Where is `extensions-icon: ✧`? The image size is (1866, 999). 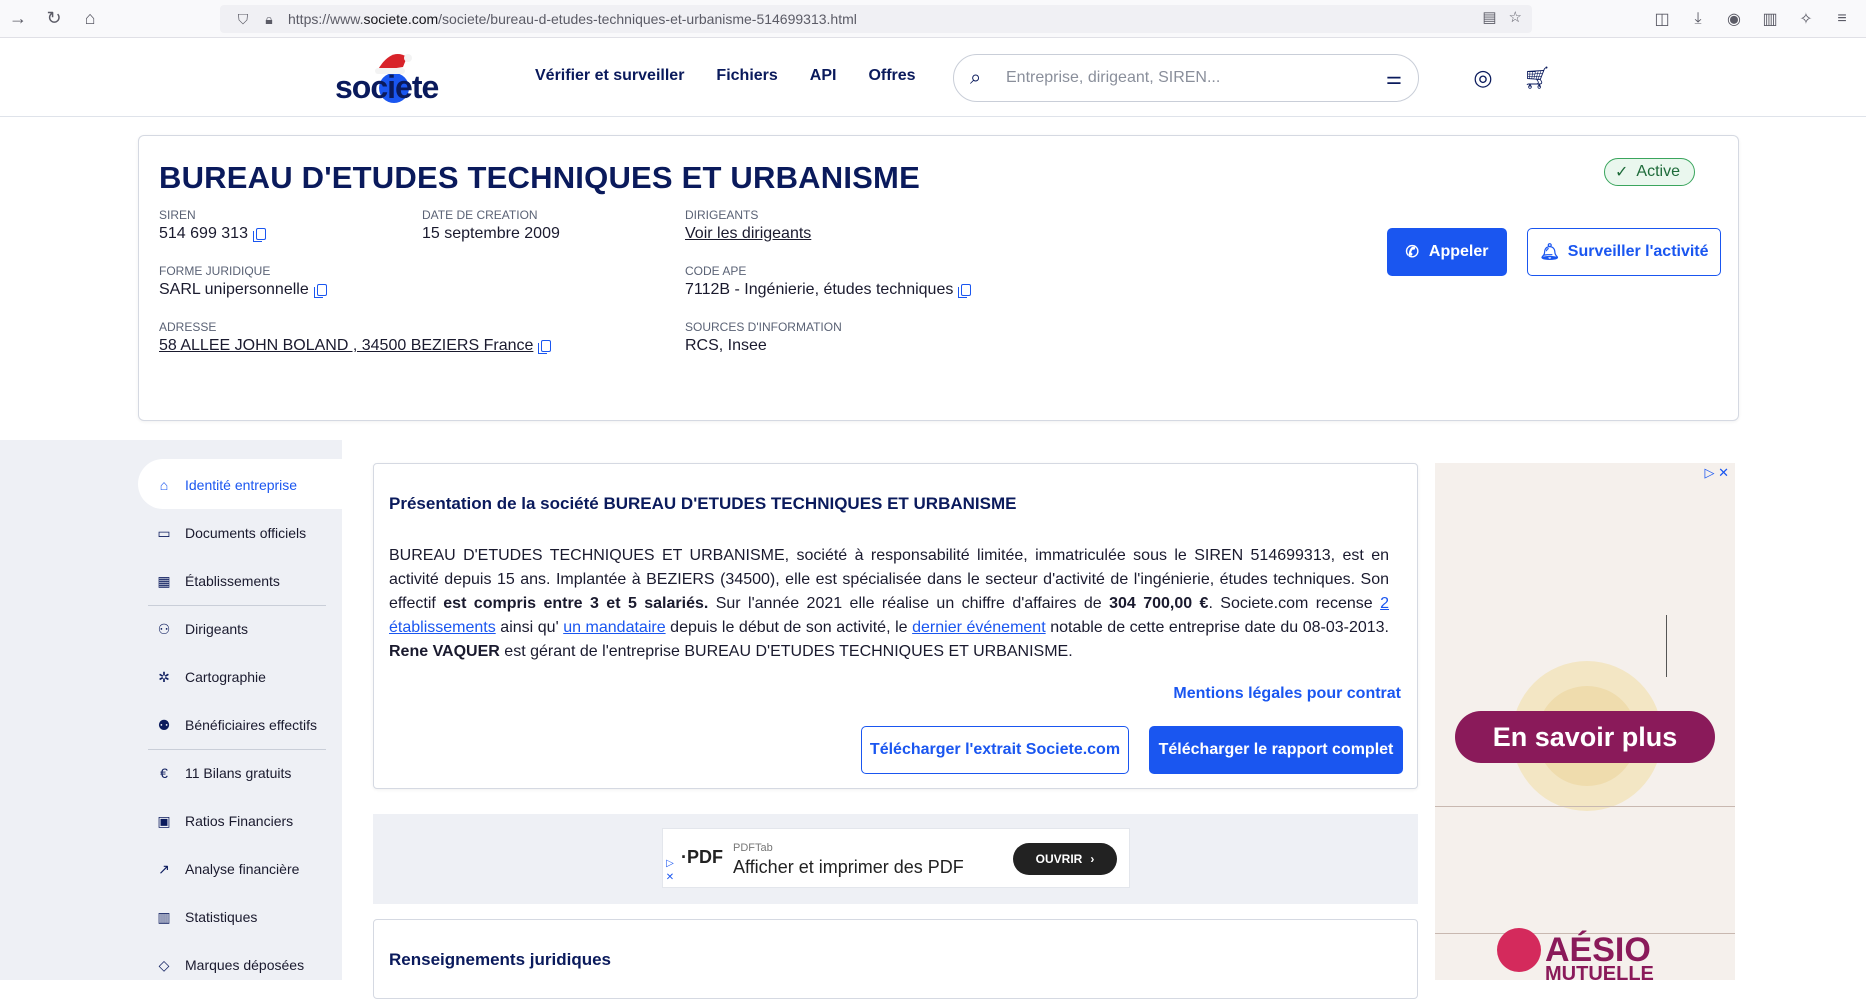 extensions-icon: ✧ is located at coordinates (1806, 19).